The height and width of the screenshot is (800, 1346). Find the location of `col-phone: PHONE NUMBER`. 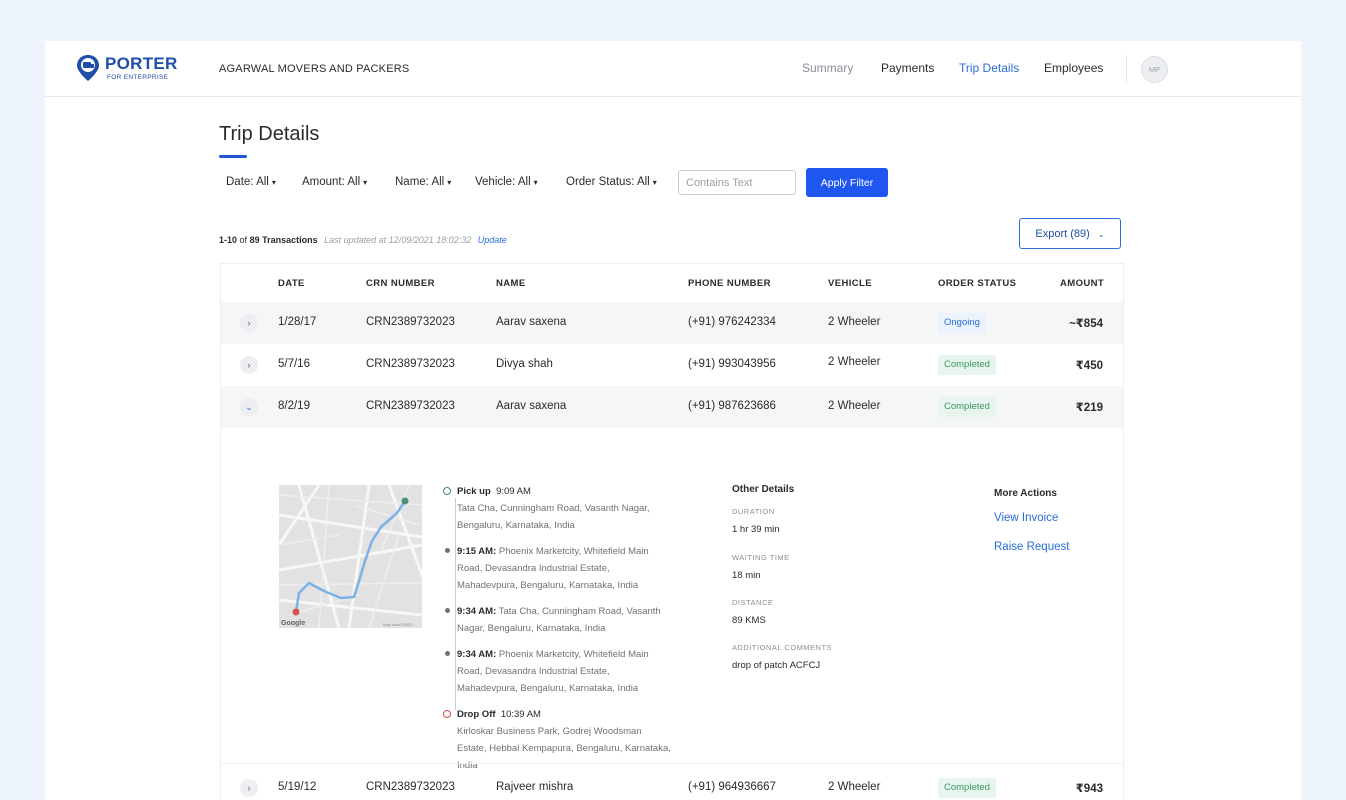

col-phone: PHONE NUMBER is located at coordinates (729, 283).